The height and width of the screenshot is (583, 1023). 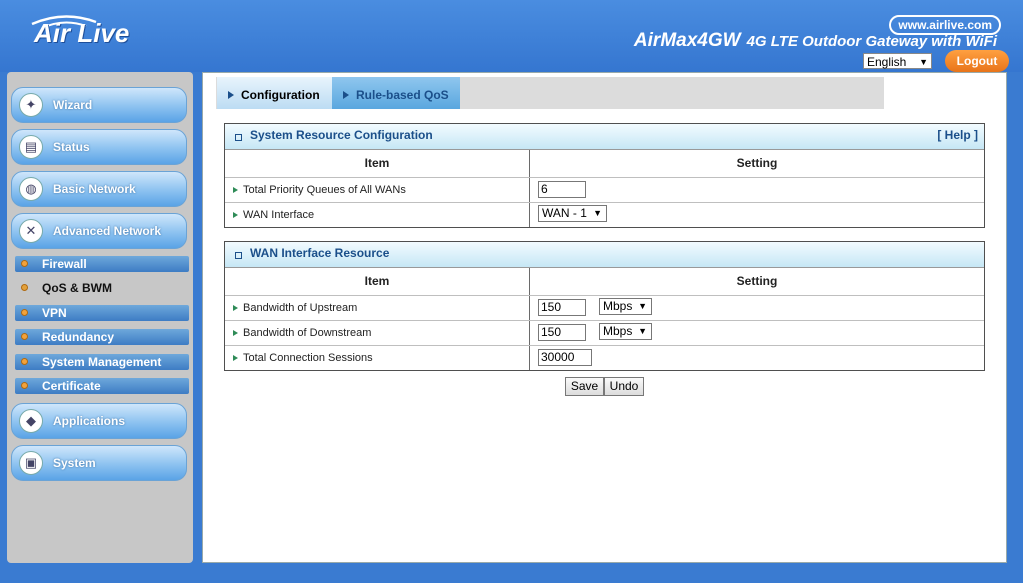 What do you see at coordinates (82, 33) in the screenshot?
I see `logo-text: Air Live` at bounding box center [82, 33].